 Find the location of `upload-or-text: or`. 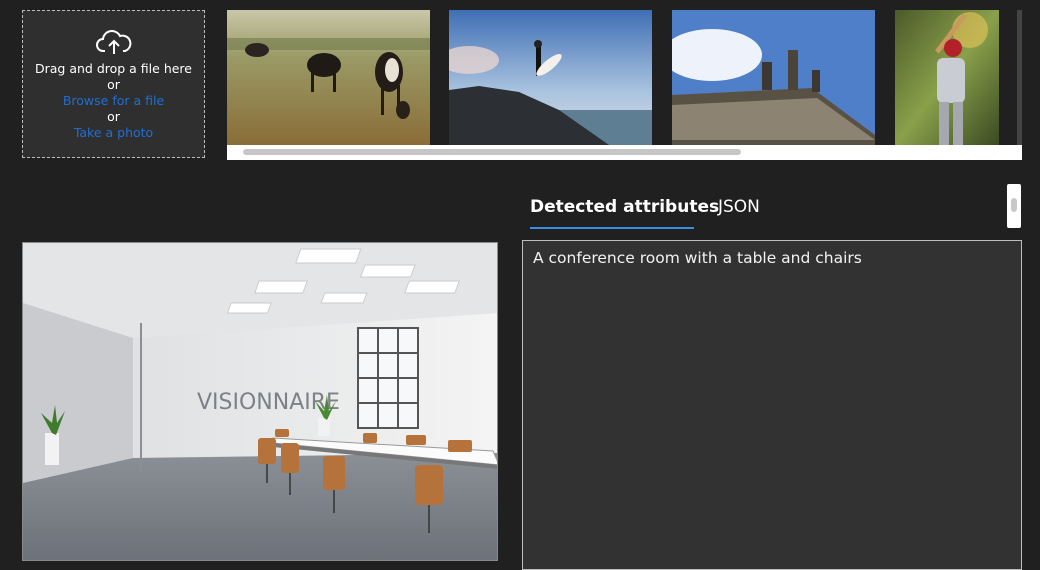

upload-or-text: or is located at coordinates (113, 84).